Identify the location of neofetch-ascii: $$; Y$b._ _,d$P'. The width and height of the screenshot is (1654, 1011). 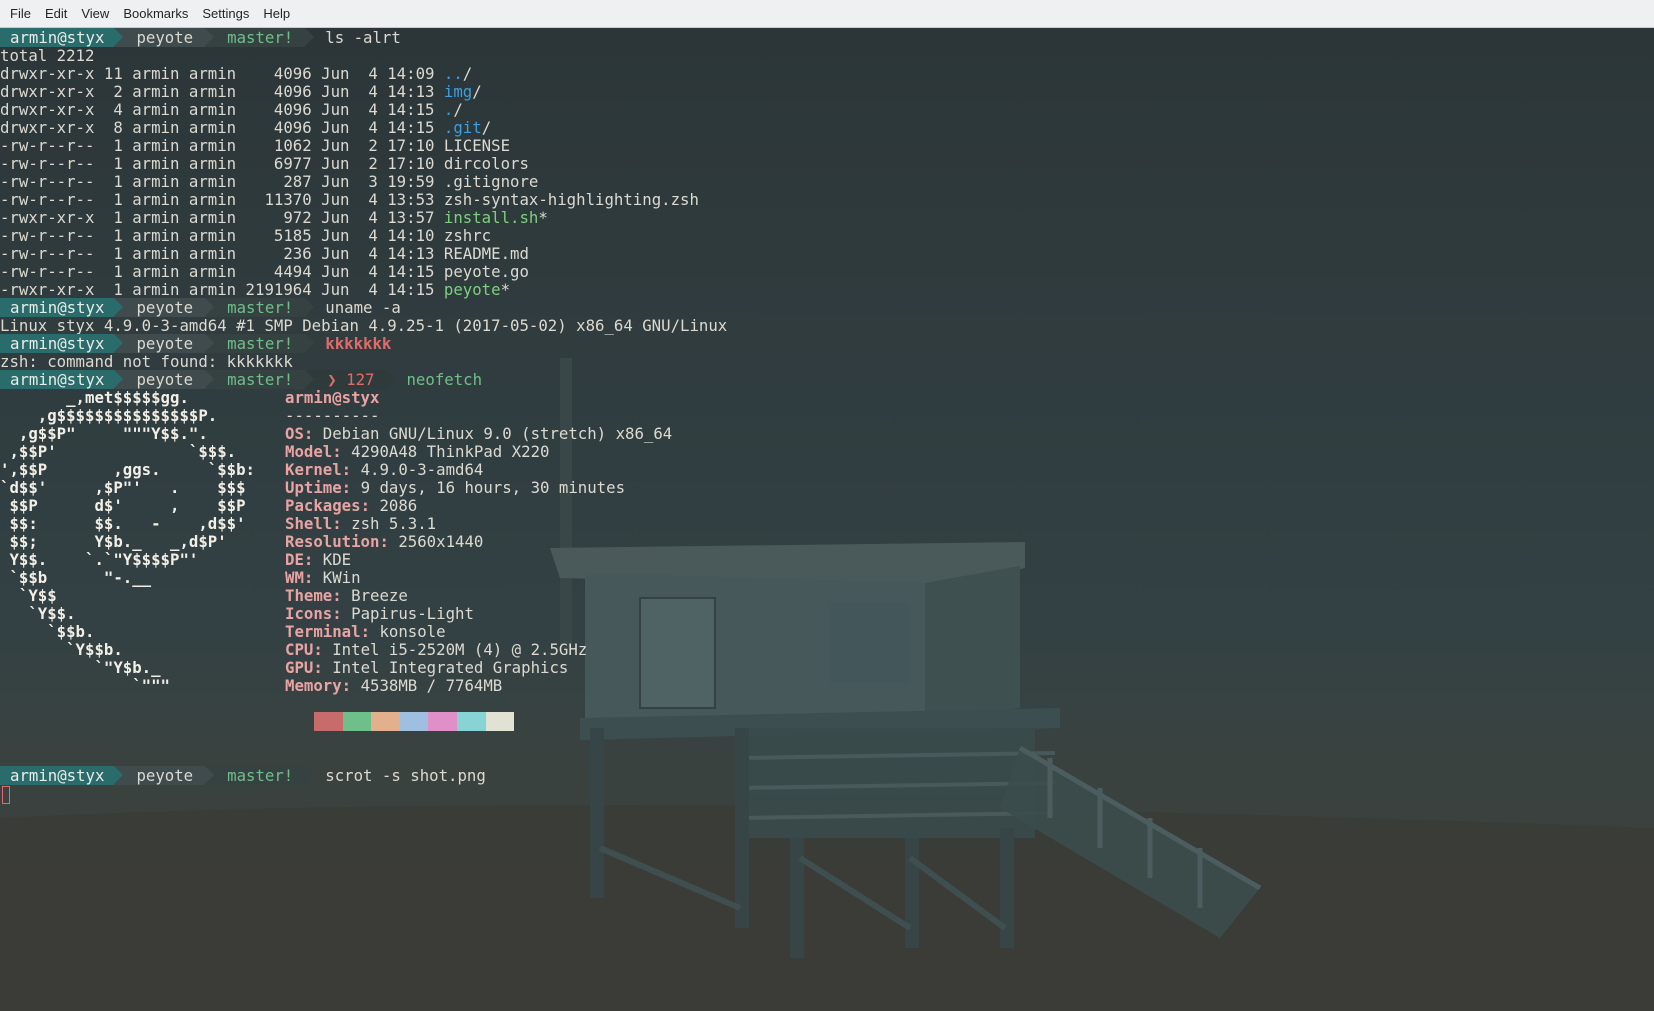
(113, 541).